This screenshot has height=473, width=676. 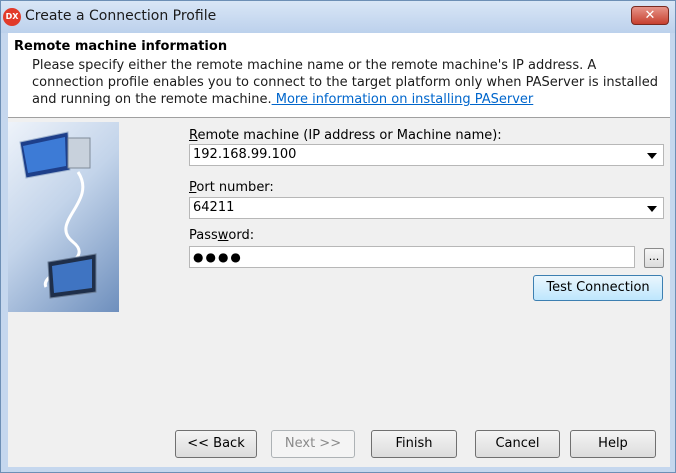 I want to click on password-field: ●●●●, so click(x=412, y=257).